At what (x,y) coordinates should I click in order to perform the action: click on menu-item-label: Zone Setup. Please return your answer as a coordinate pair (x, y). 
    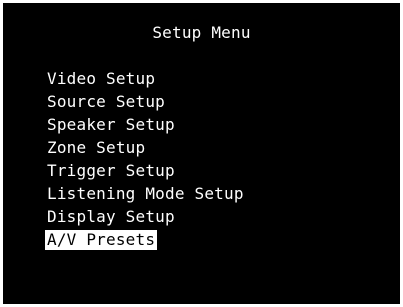
    Looking at the image, I should click on (96, 147).